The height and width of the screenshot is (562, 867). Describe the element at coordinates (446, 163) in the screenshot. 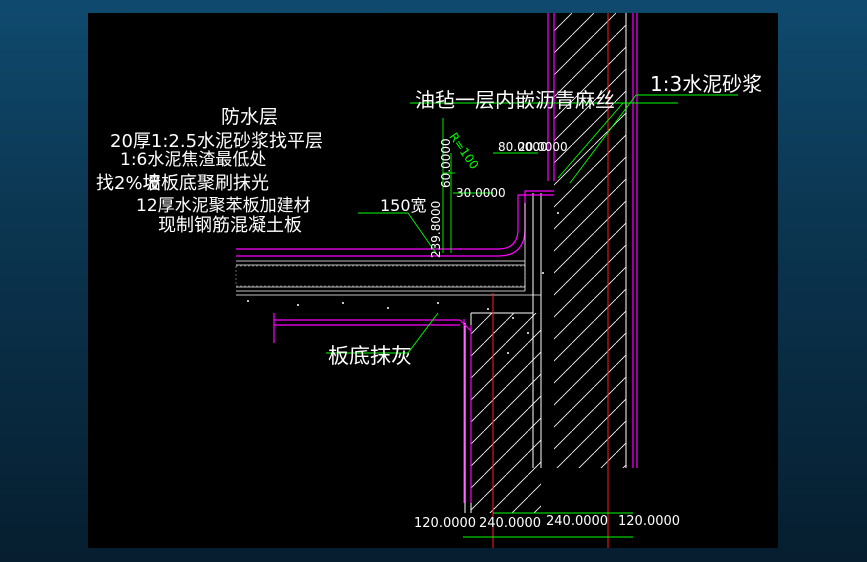

I see `dim-vertical-b: 60.0000` at that location.